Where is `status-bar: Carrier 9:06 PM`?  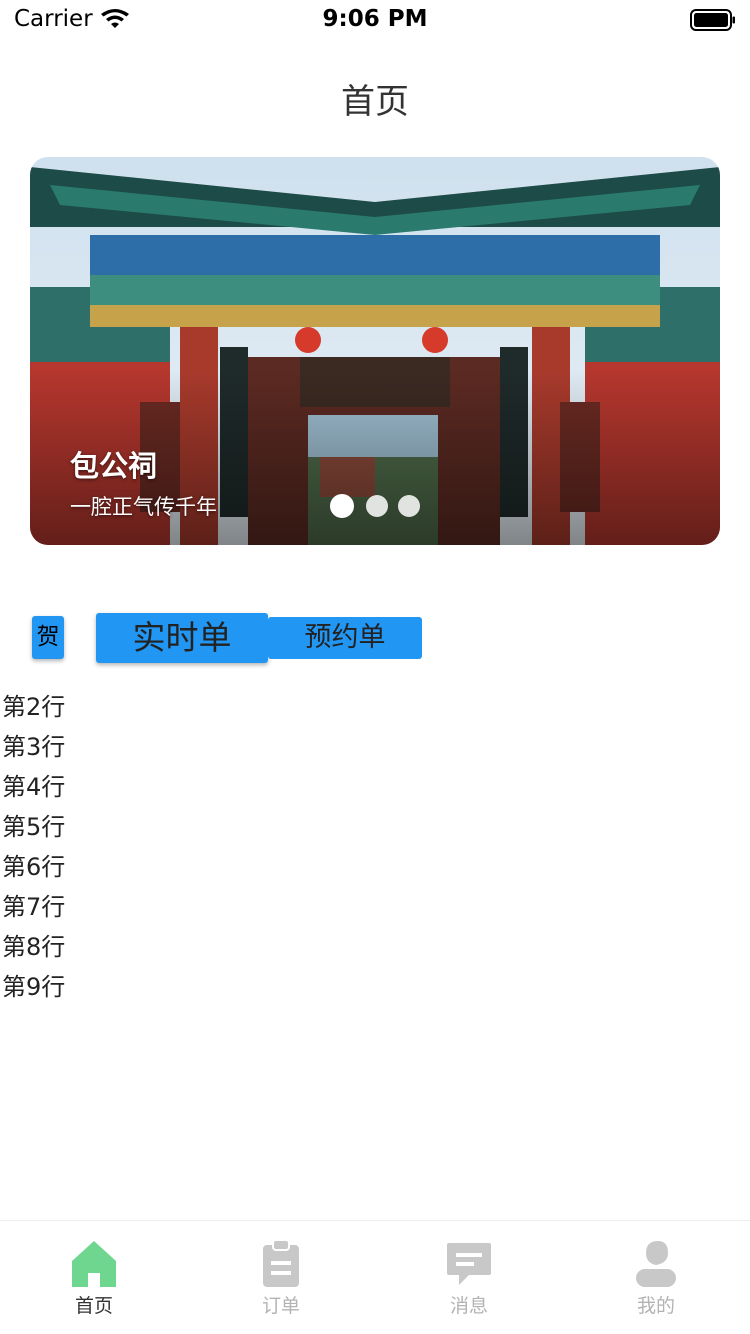
status-bar: Carrier 9:06 PM is located at coordinates (375, 20).